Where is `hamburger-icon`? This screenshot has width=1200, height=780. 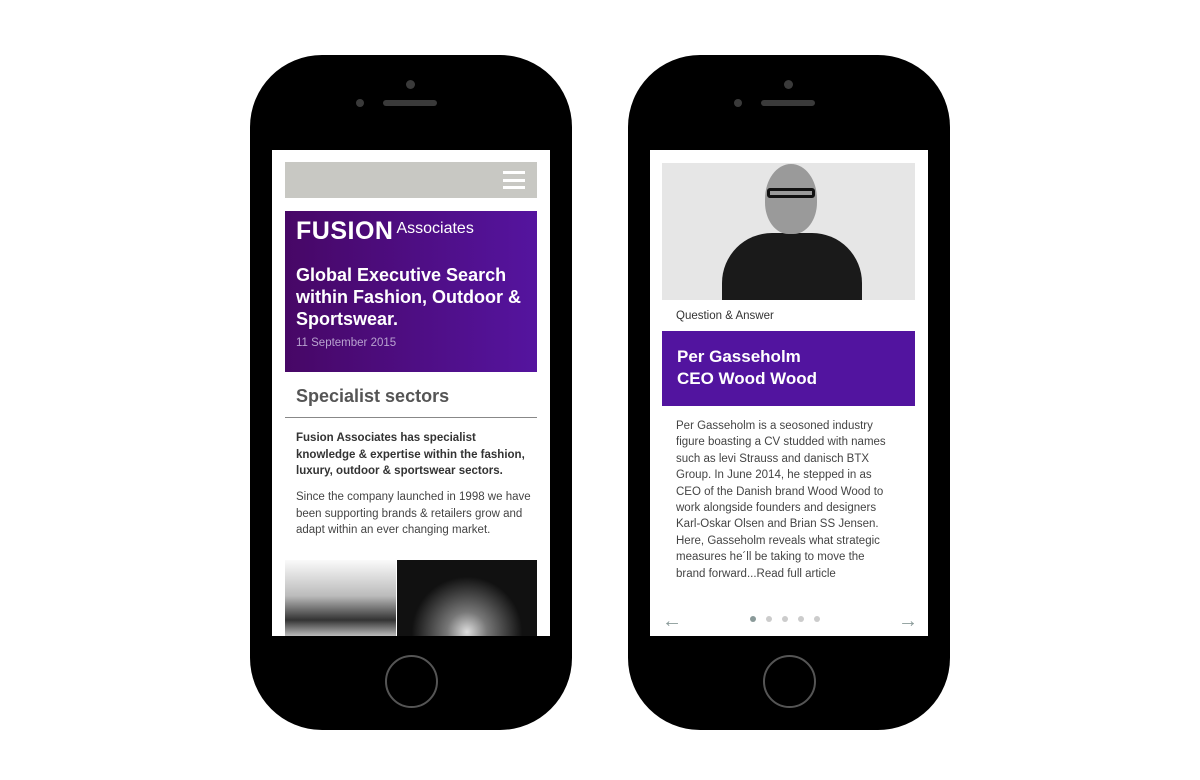
hamburger-icon is located at coordinates (514, 180).